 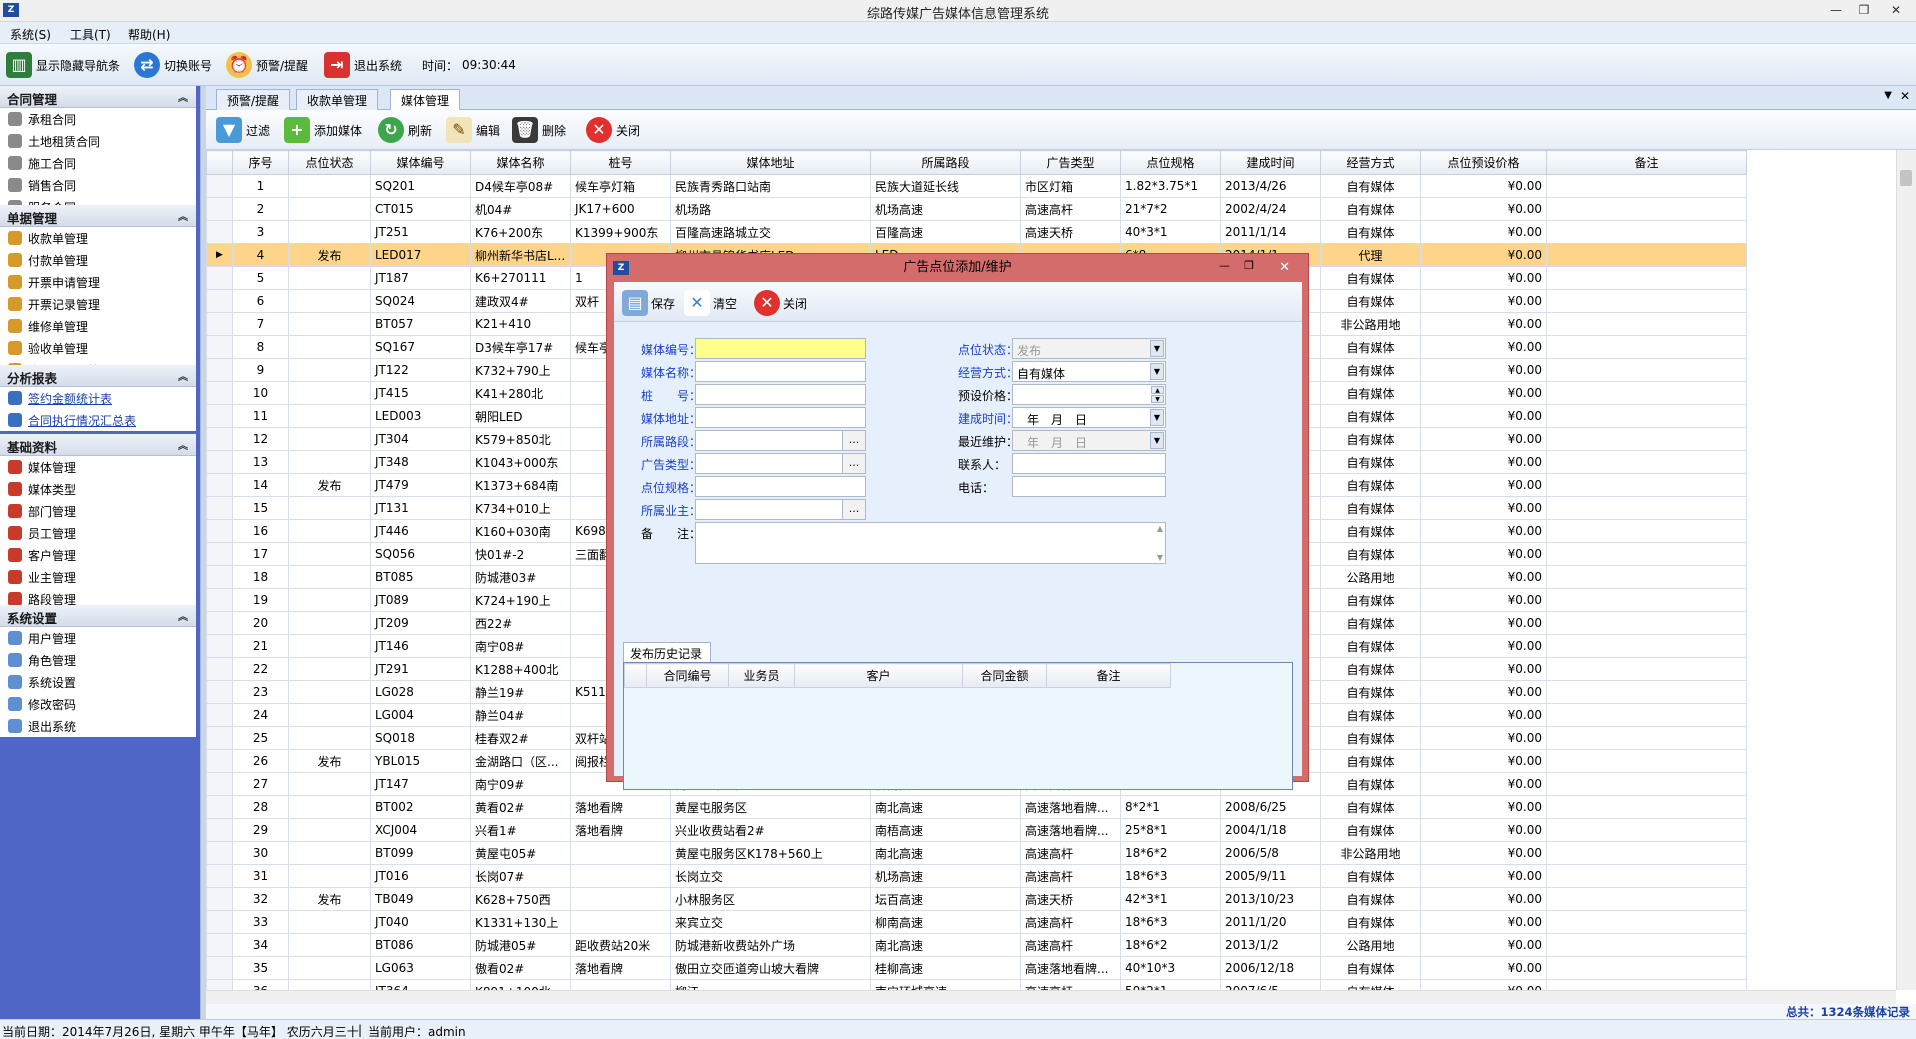 What do you see at coordinates (173, 65) in the screenshot?
I see `switch-account-button: ⇄ 切换账号` at bounding box center [173, 65].